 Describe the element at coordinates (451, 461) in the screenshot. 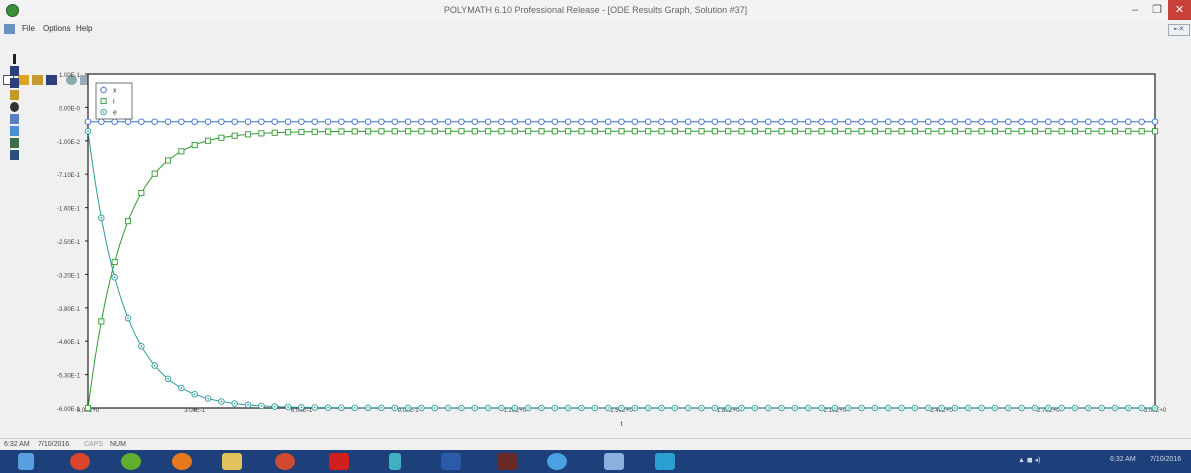

I see `word-icon` at that location.